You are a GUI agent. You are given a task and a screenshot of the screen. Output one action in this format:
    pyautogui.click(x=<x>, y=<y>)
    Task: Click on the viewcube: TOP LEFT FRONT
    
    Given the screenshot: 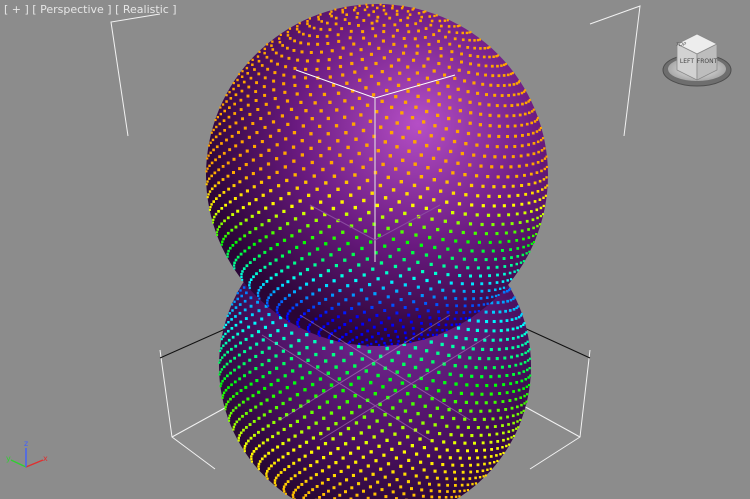 What is the action you would take?
    pyautogui.click(x=697, y=60)
    